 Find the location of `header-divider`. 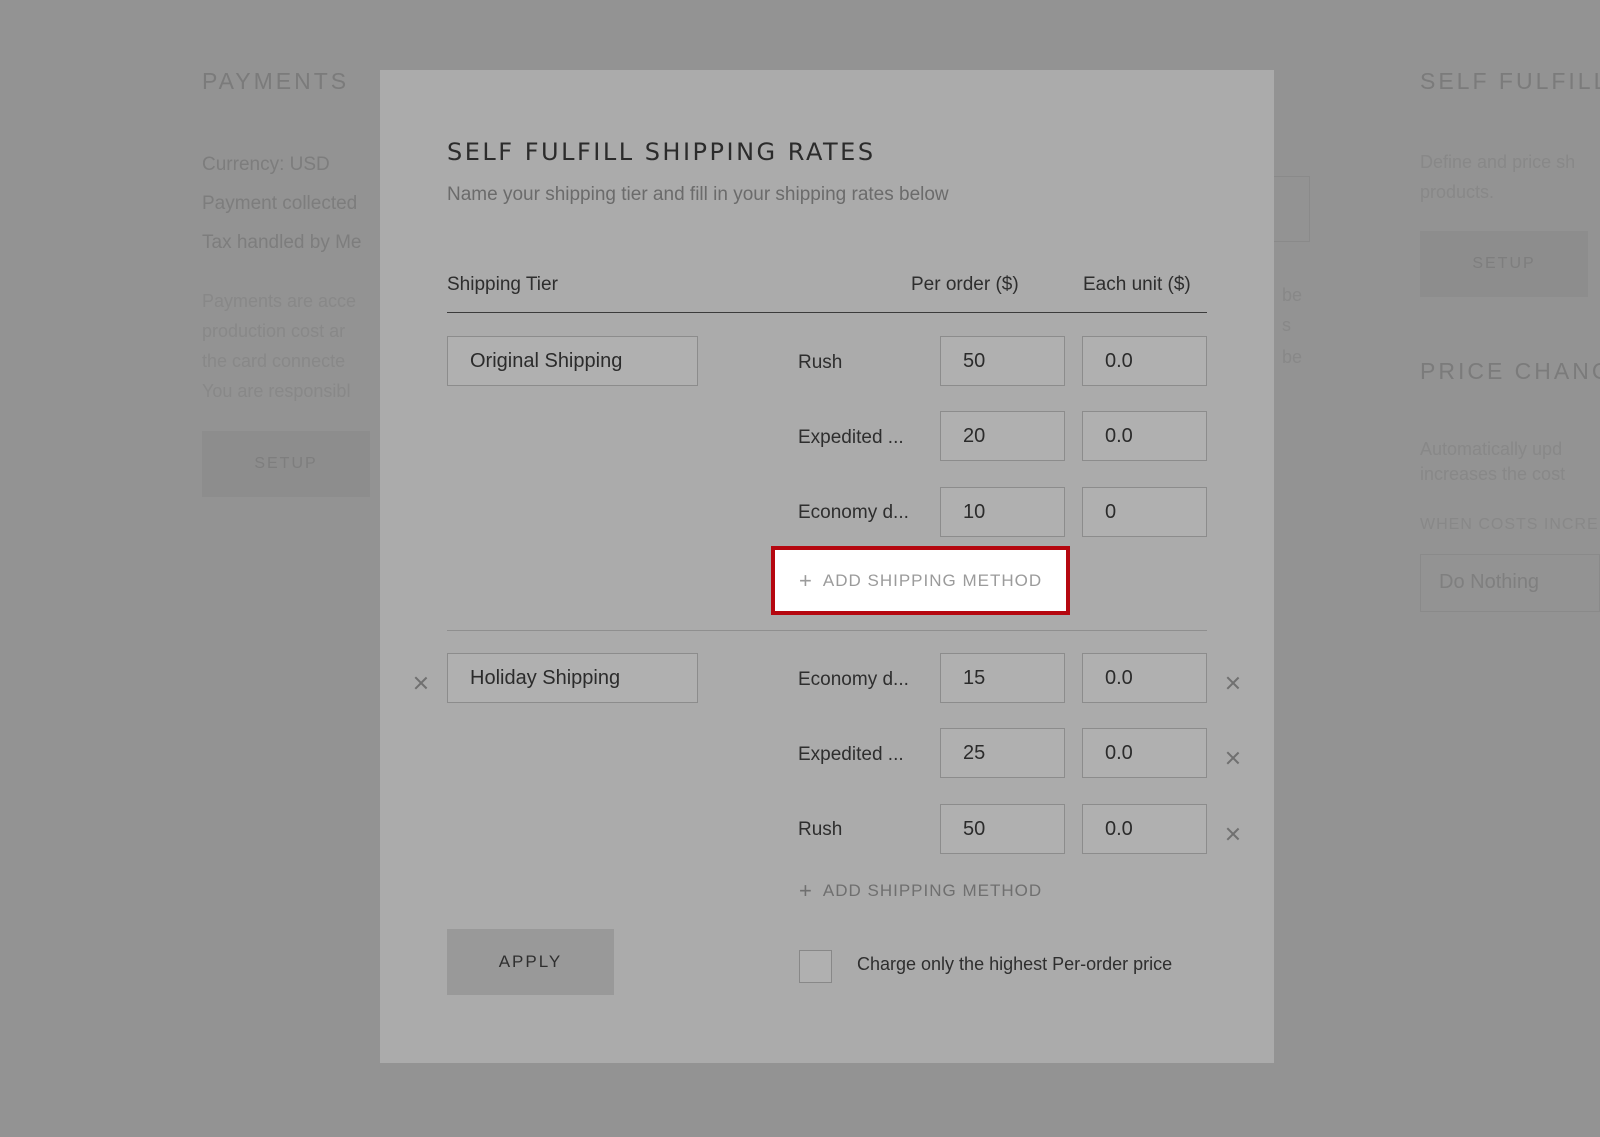

header-divider is located at coordinates (827, 312).